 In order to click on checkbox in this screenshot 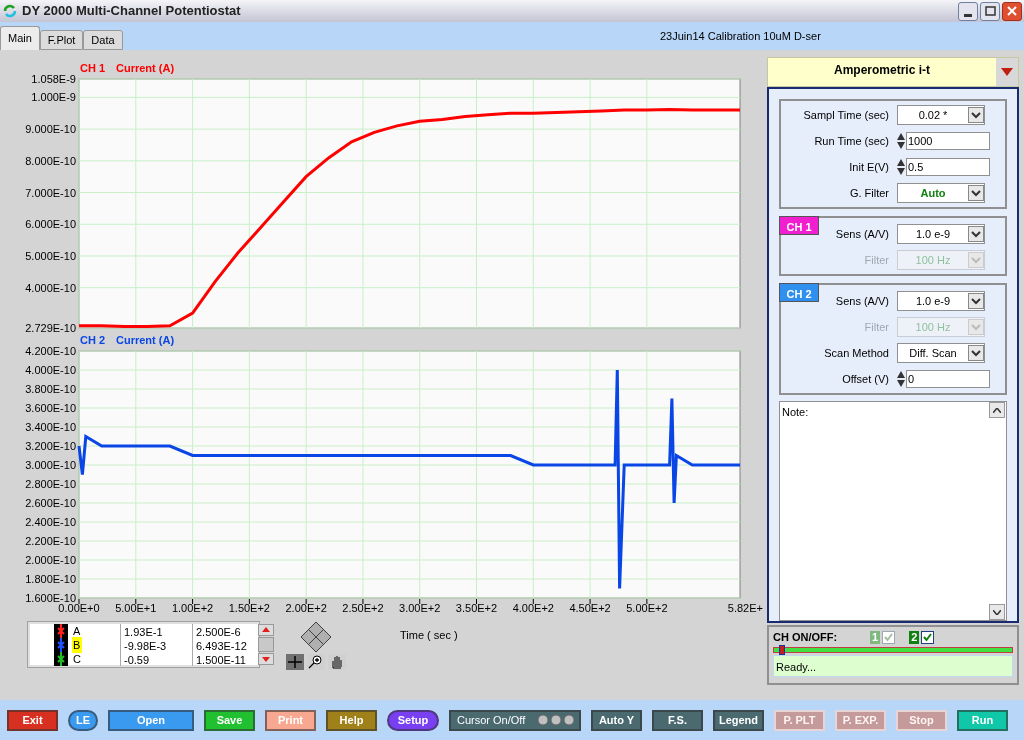, I will do `click(928, 637)`.